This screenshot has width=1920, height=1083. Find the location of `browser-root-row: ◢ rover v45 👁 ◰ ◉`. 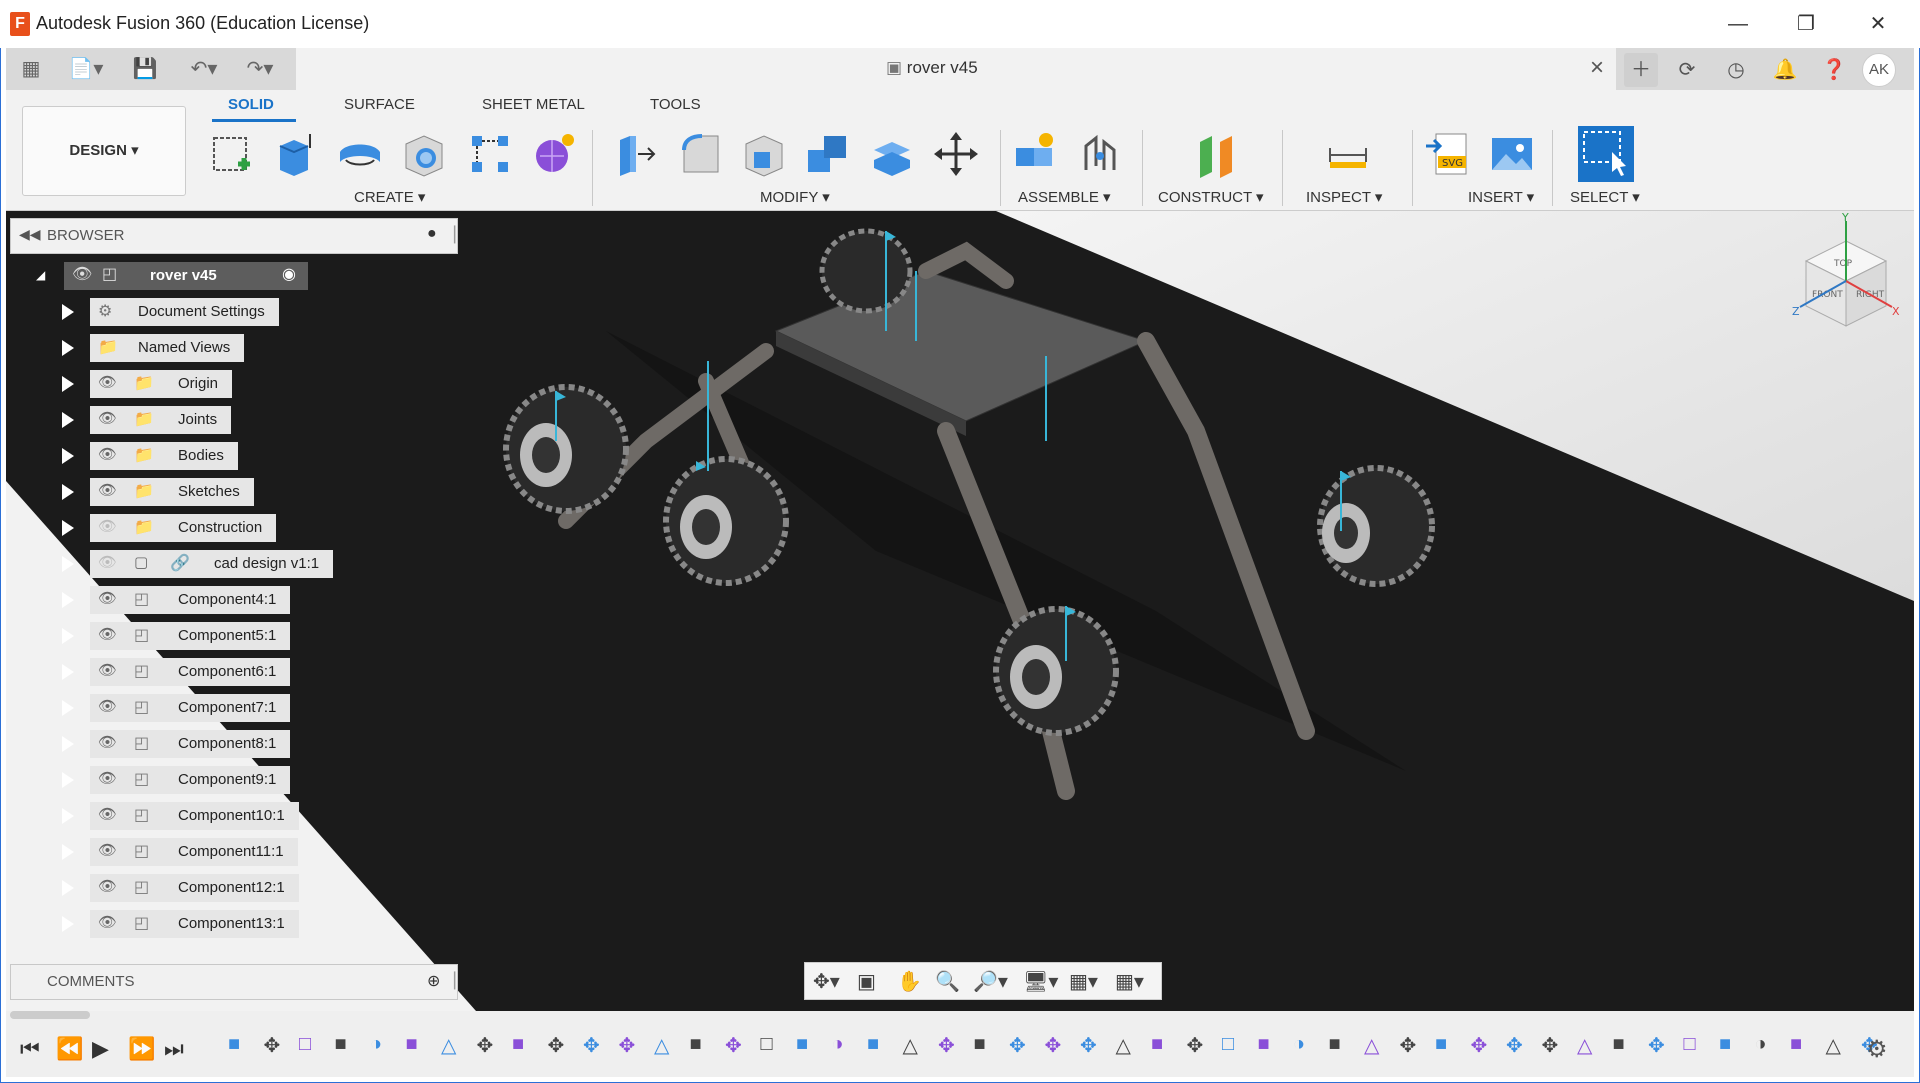

browser-root-row: ◢ rover v45 👁 ◰ ◉ is located at coordinates (169, 276).